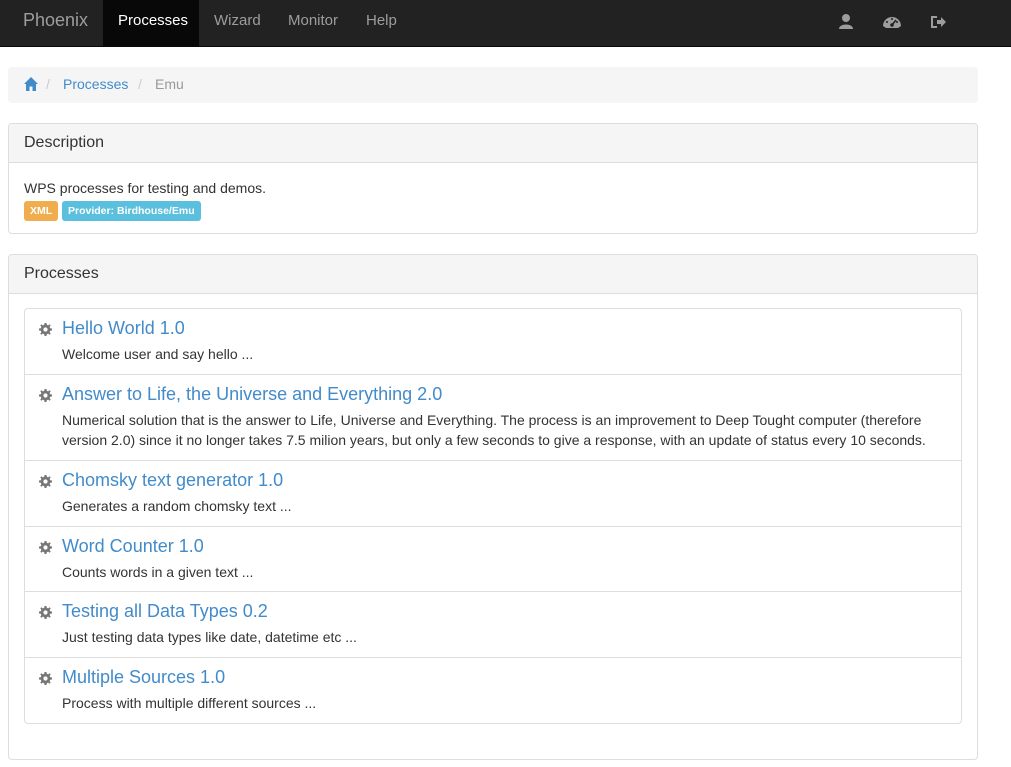 Image resolution: width=1011 pixels, height=767 pixels. Describe the element at coordinates (133, 546) in the screenshot. I see `process-title-link: Word Counter 1.0` at that location.